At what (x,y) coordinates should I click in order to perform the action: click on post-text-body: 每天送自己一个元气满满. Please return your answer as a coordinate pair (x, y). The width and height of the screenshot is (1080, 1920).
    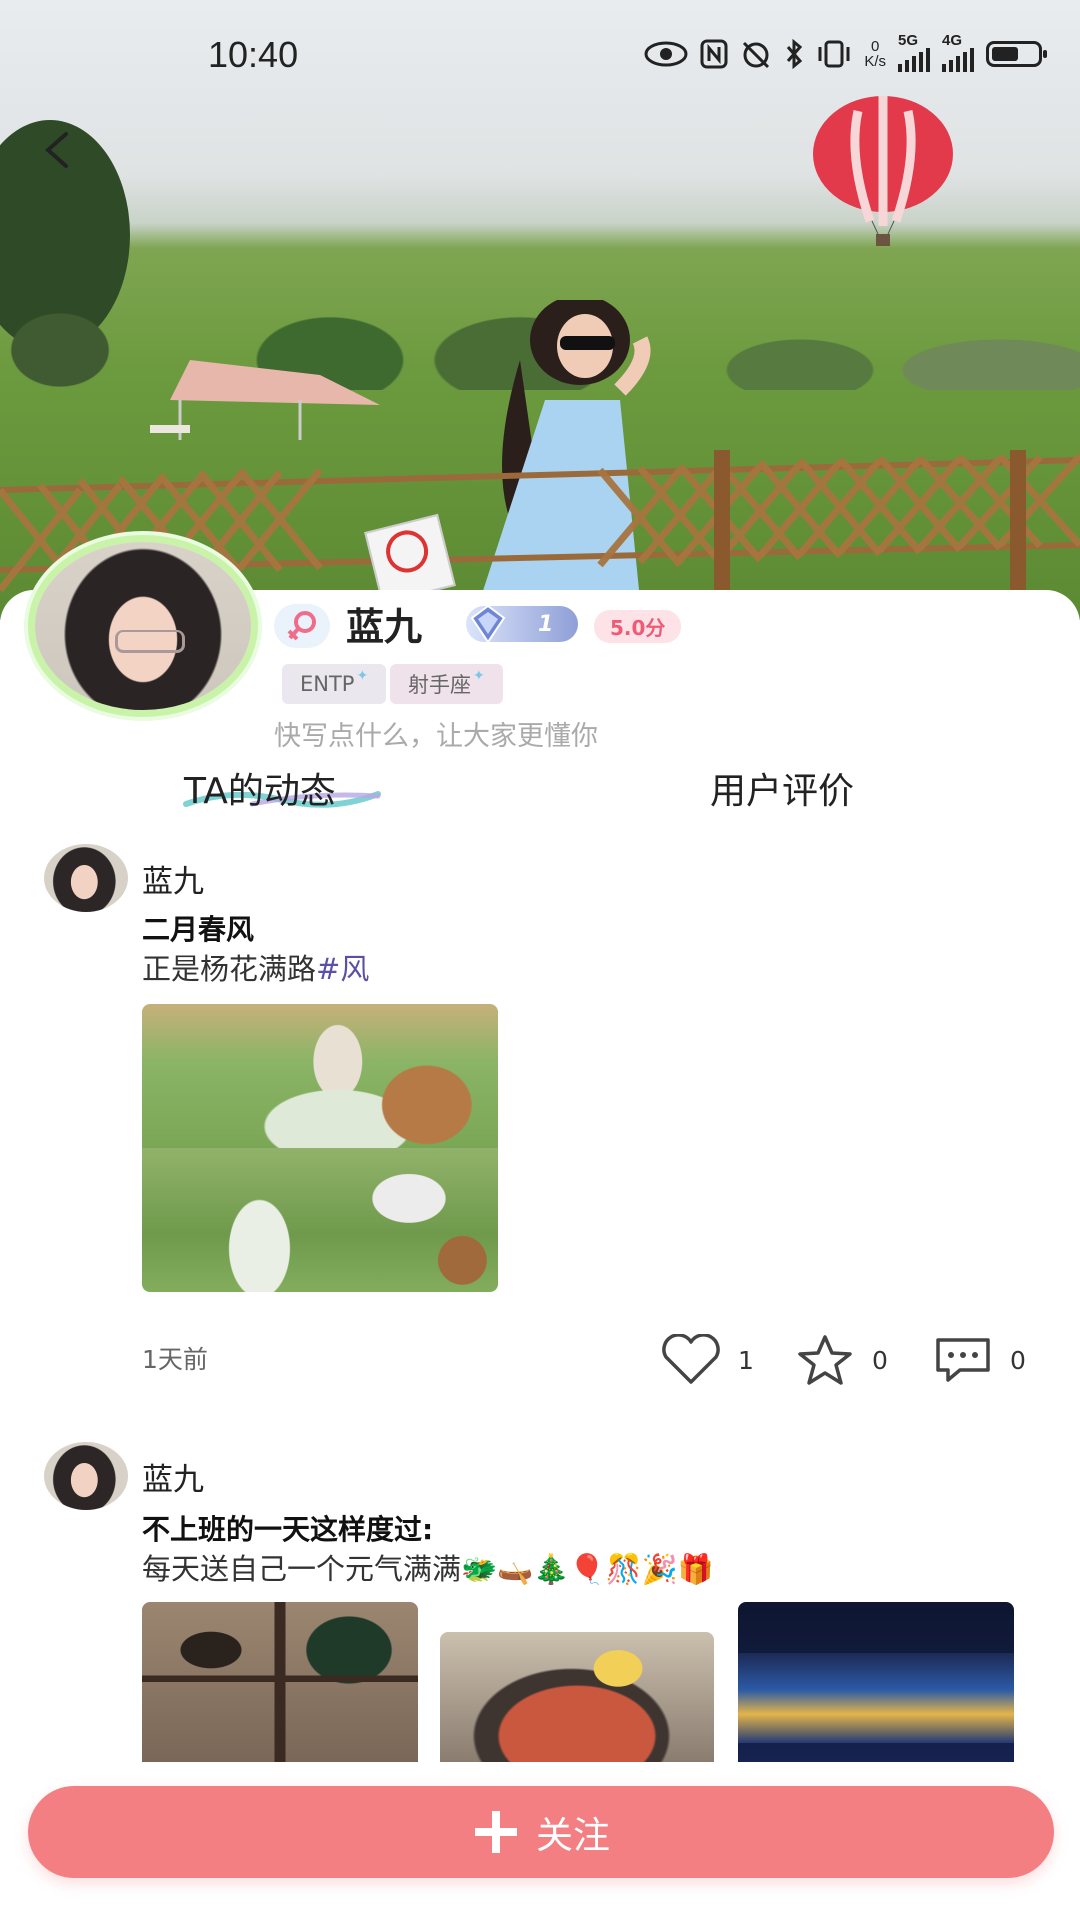
    Looking at the image, I should click on (302, 1569).